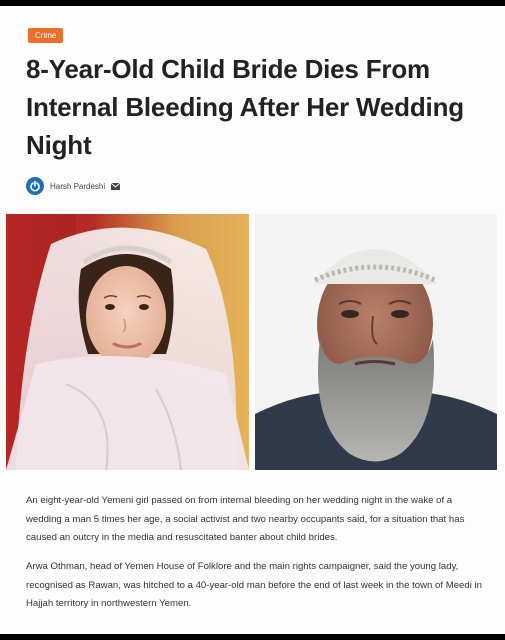 Image resolution: width=505 pixels, height=640 pixels. Describe the element at coordinates (35, 186) in the screenshot. I see `power-logo-icon` at that location.